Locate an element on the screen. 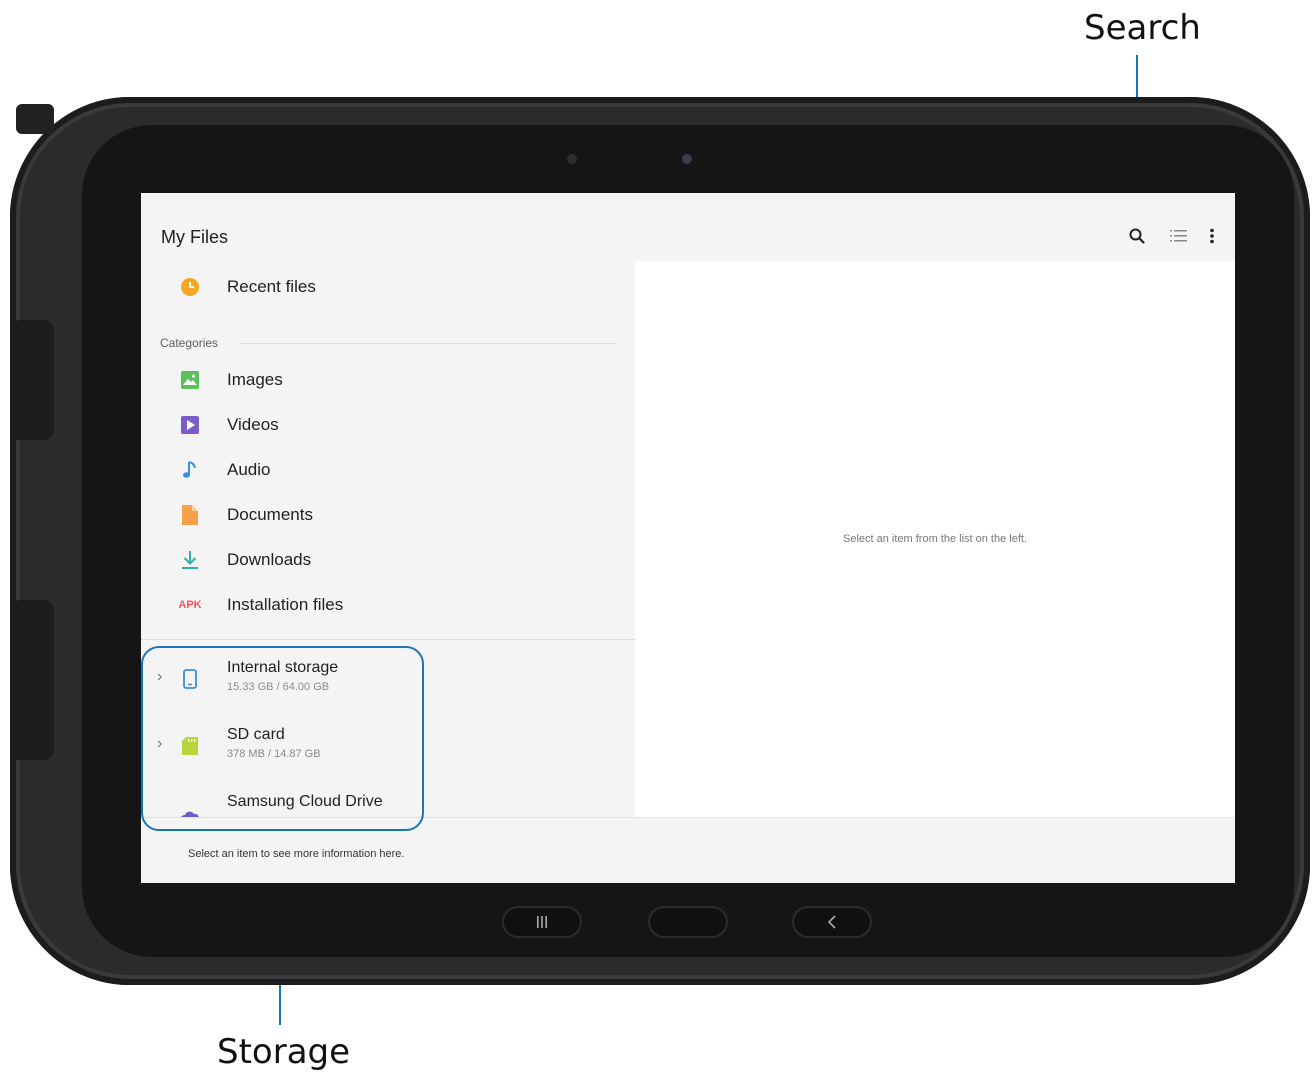 The image size is (1314, 1074). app-title: My Files is located at coordinates (194, 237).